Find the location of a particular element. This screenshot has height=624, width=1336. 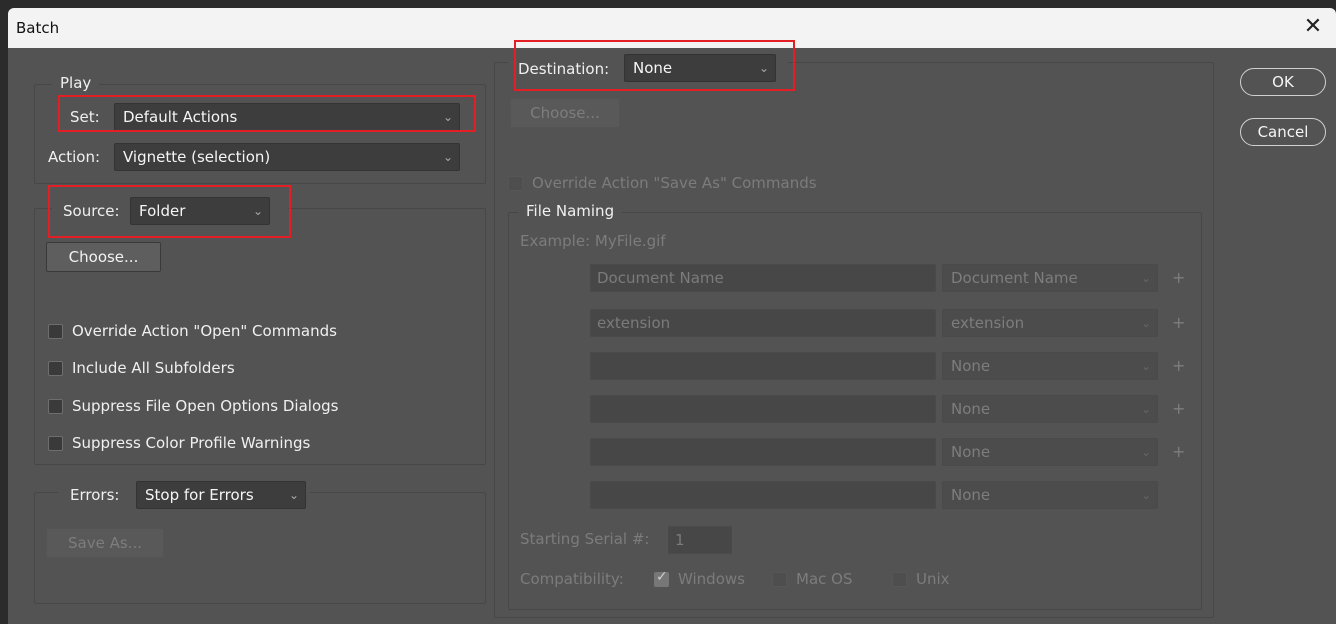

ok-button: OK is located at coordinates (1283, 82).